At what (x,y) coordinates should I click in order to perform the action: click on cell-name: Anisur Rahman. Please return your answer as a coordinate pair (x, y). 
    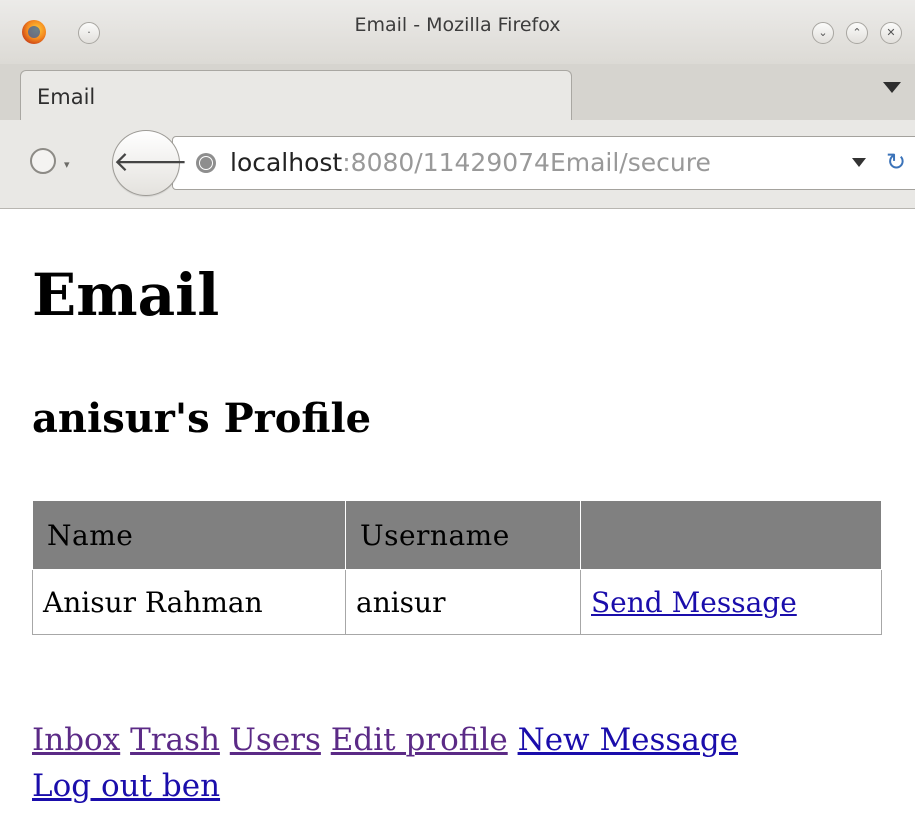
    Looking at the image, I should click on (189, 602).